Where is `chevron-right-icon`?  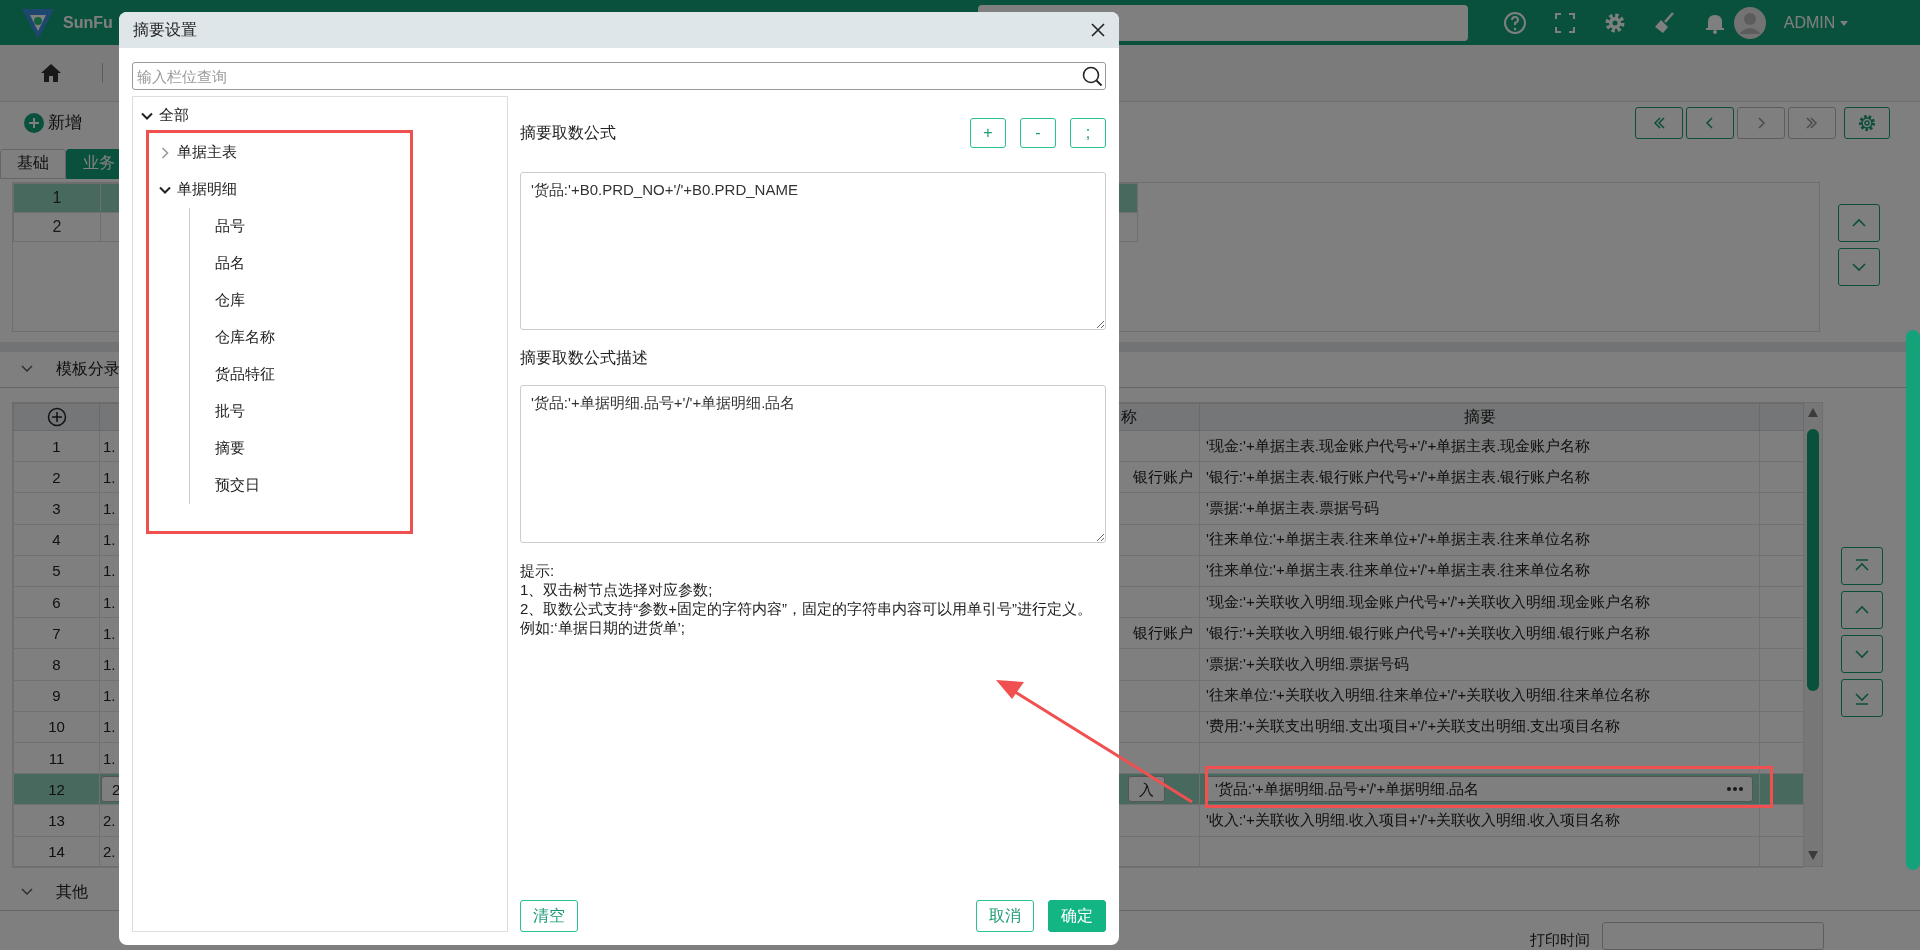 chevron-right-icon is located at coordinates (165, 152).